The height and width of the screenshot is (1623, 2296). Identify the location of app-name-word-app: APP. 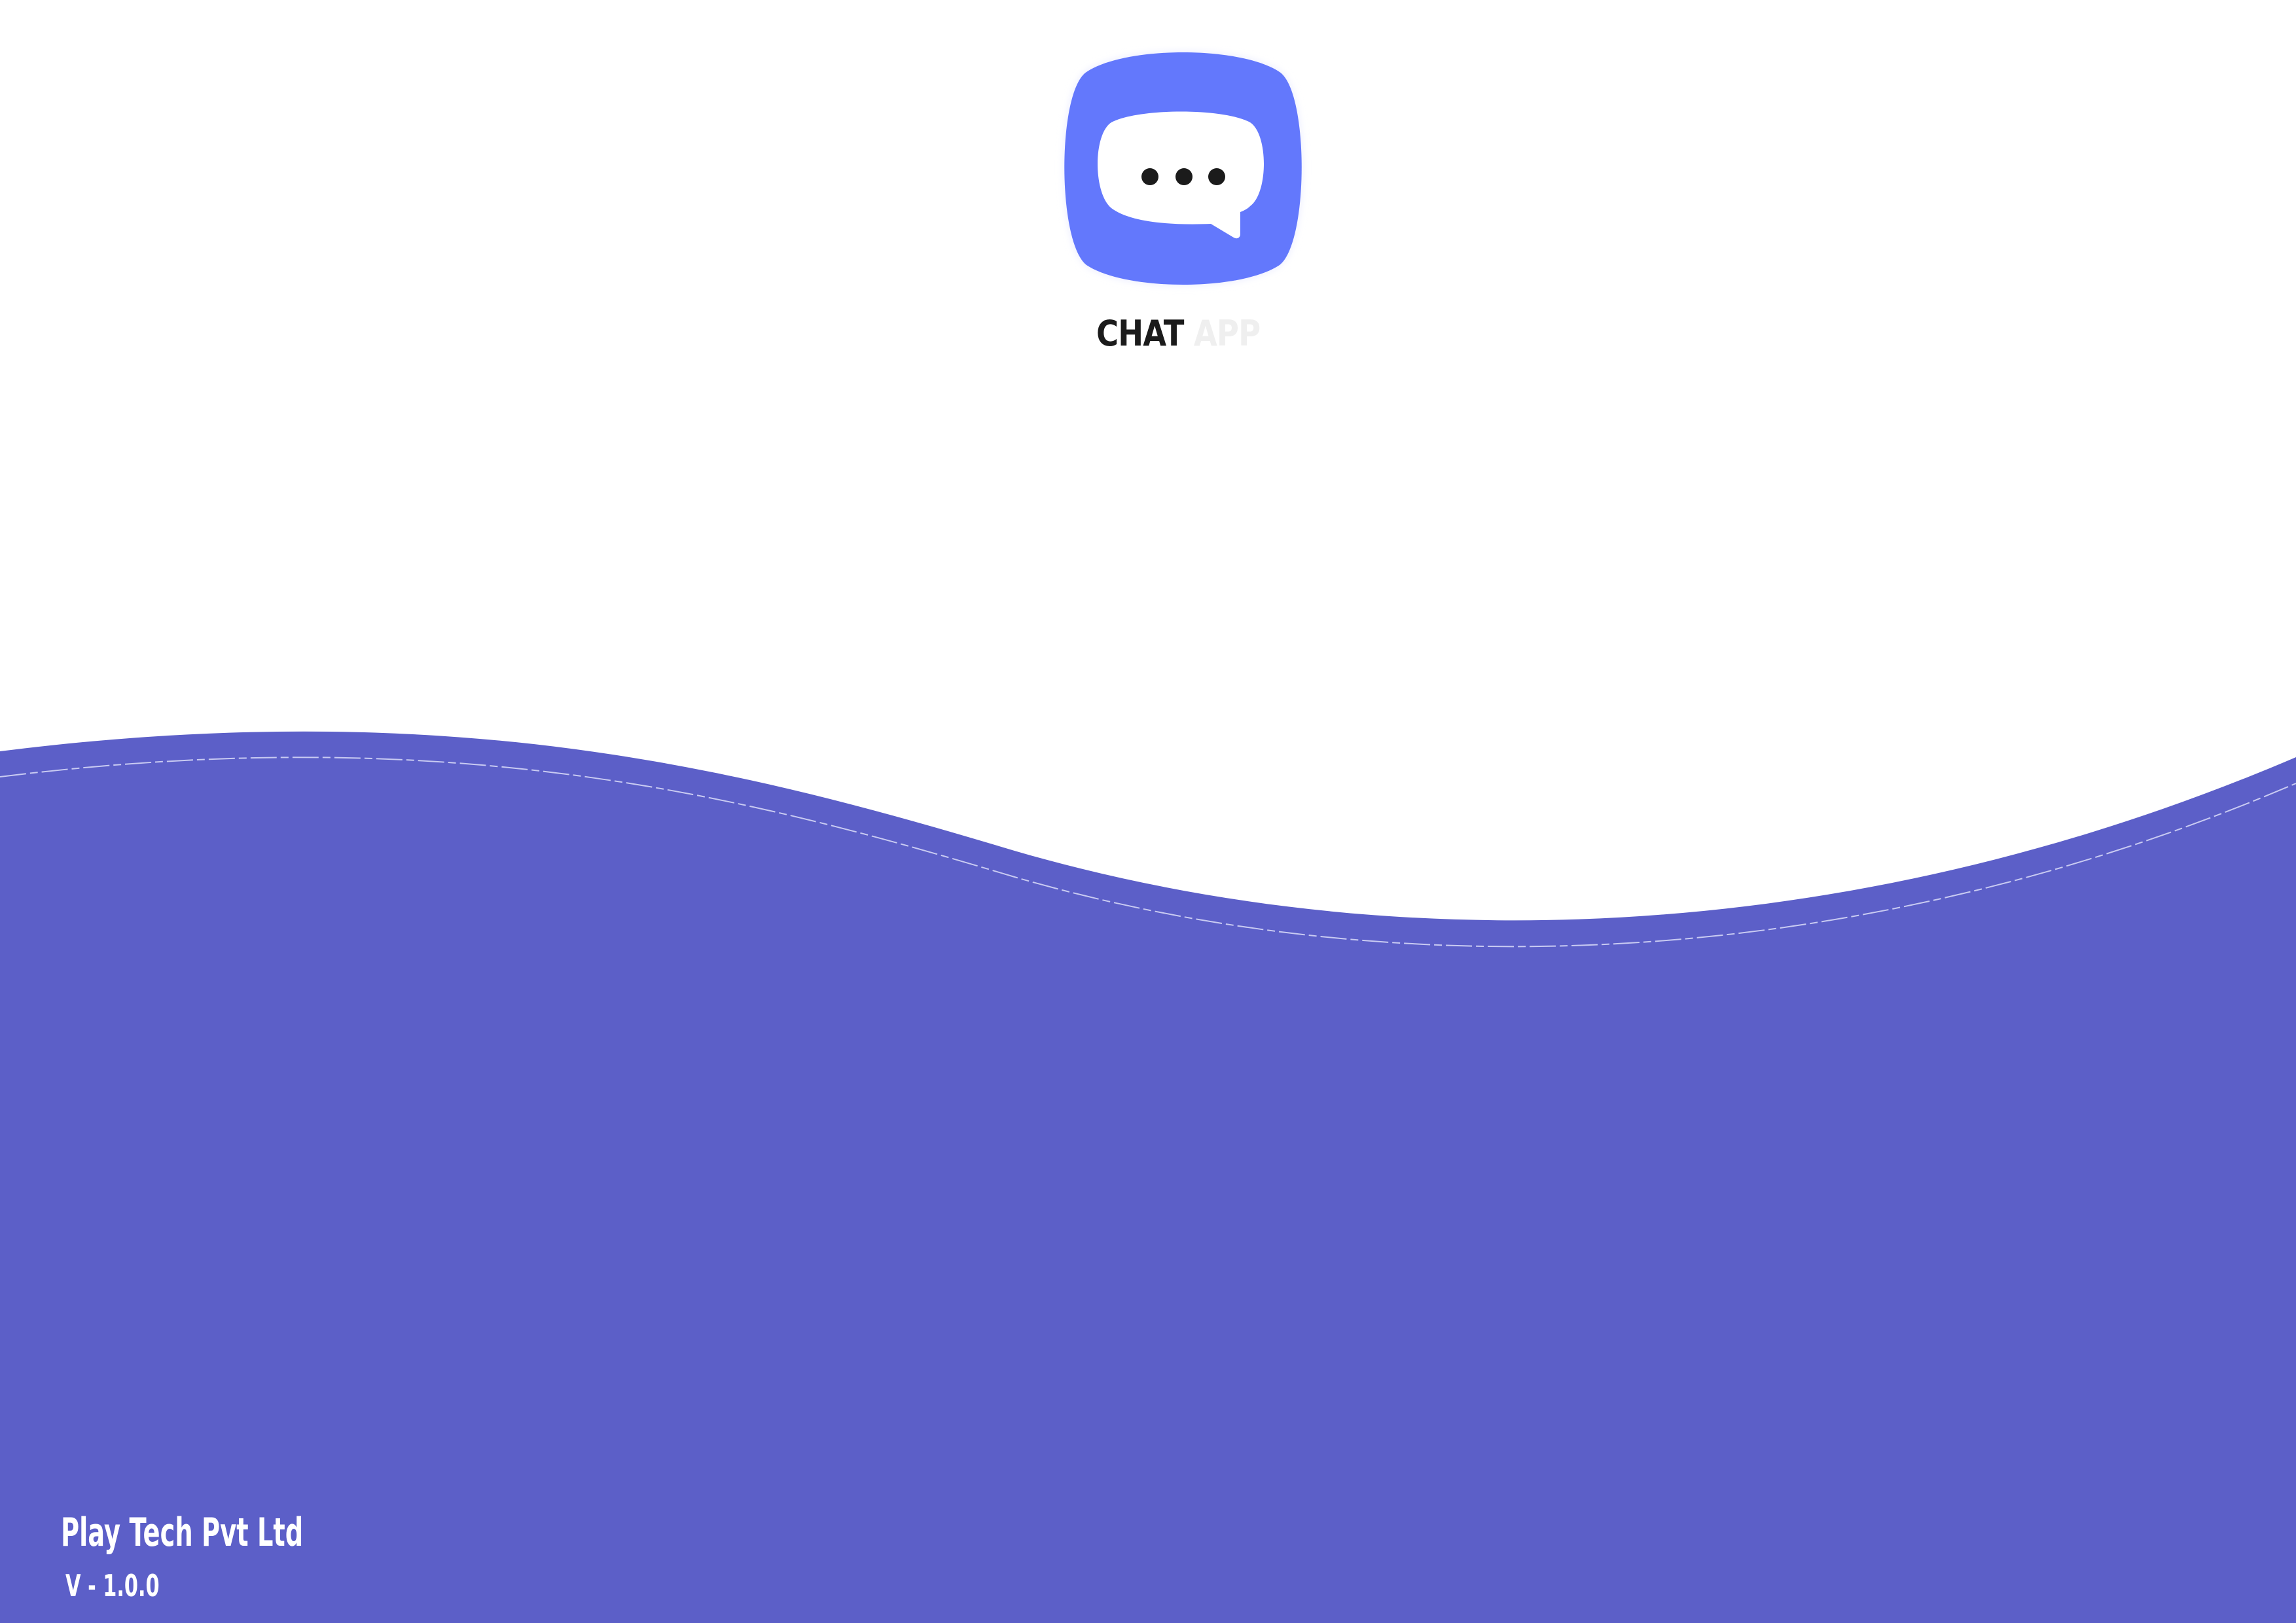
(1227, 333).